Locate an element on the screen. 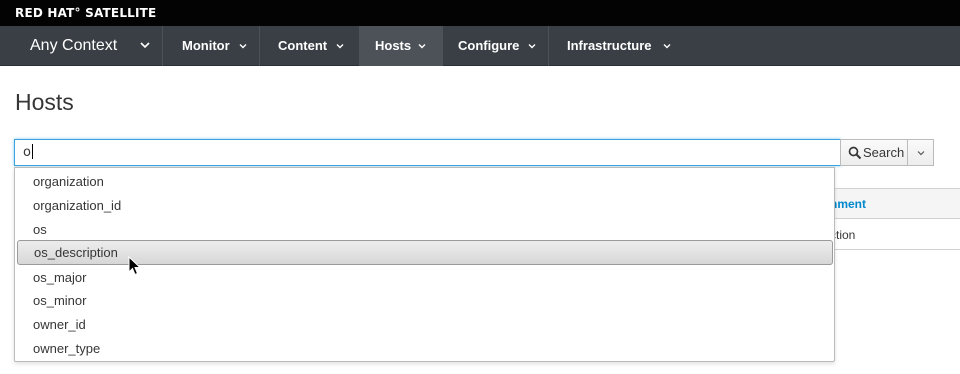  autocomplete-item: organization is located at coordinates (425, 181).